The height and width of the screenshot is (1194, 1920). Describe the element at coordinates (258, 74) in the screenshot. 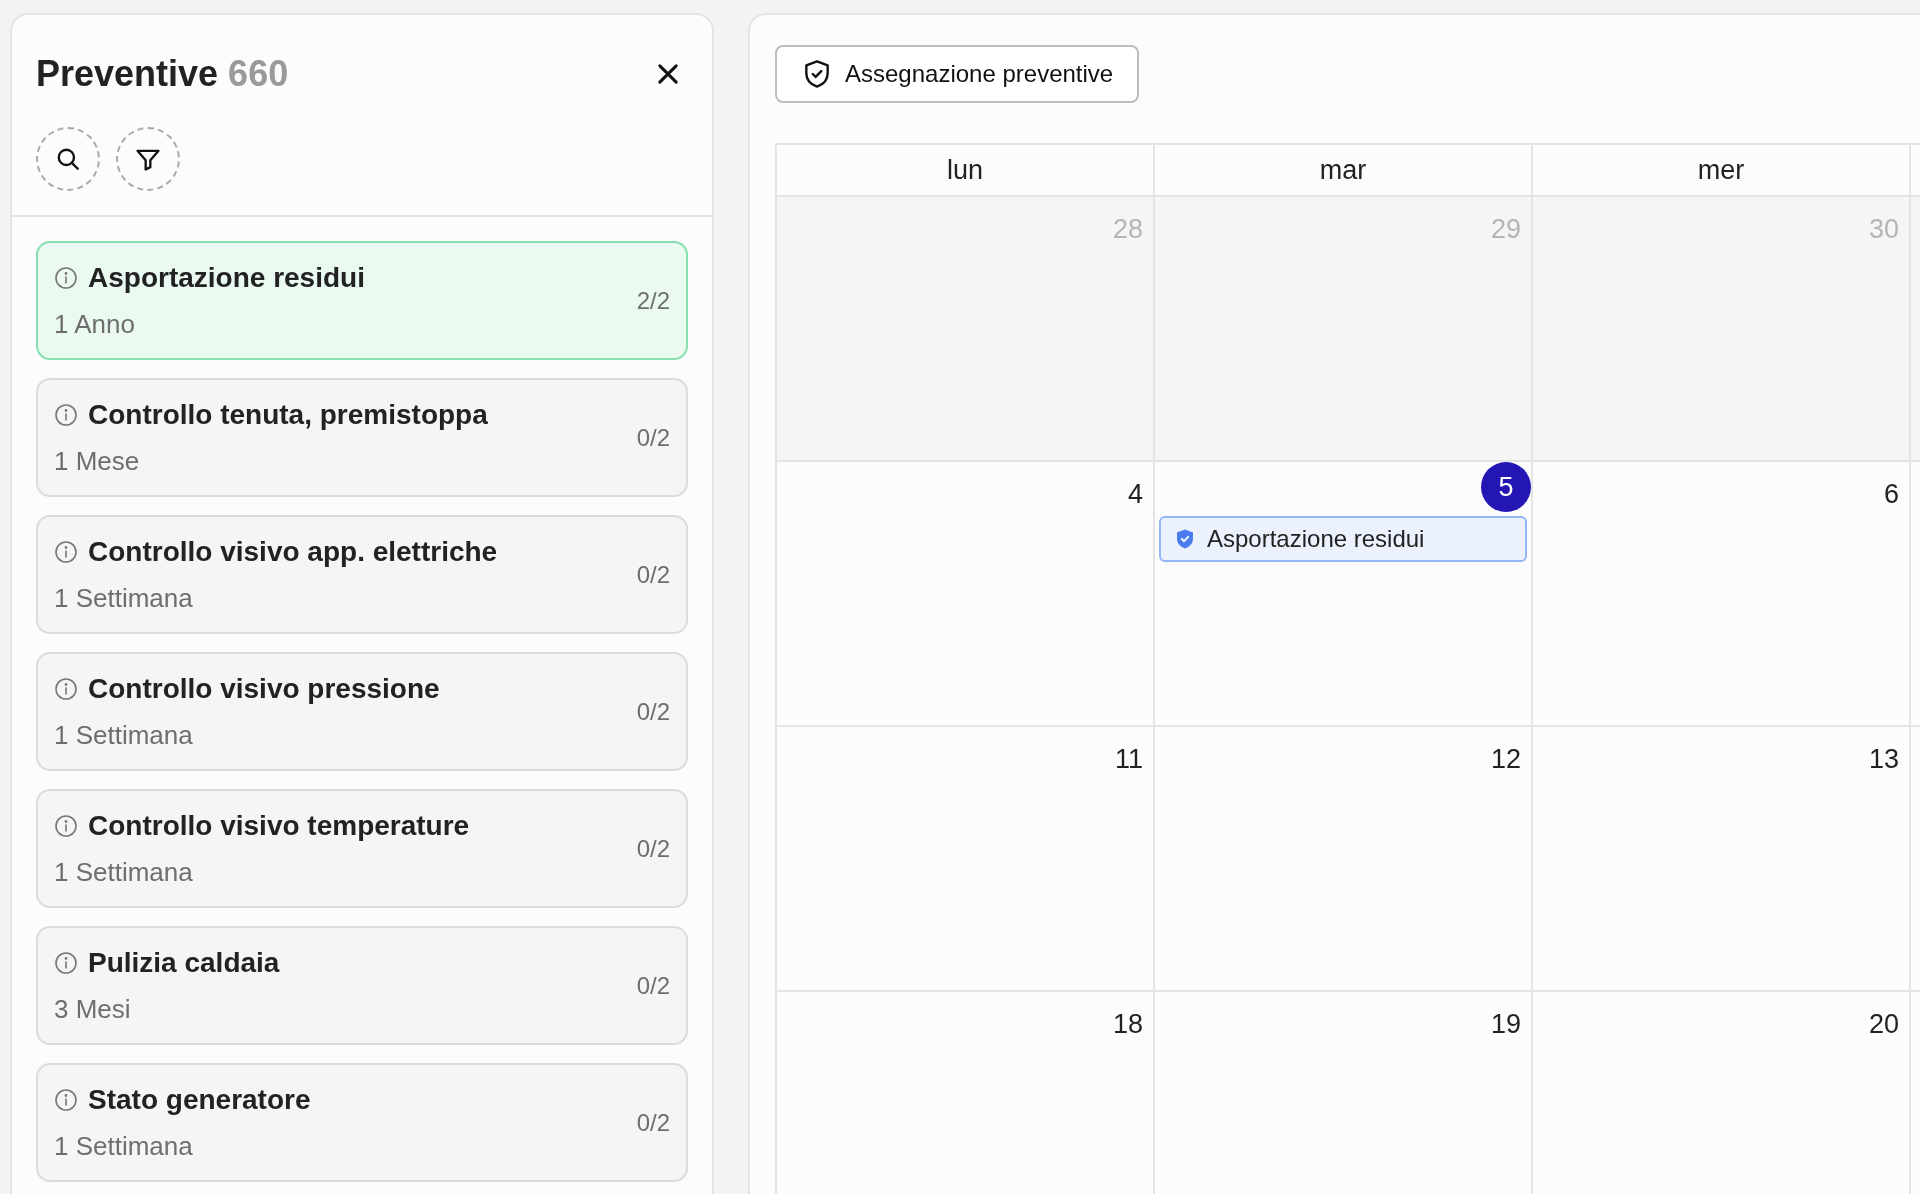

I see `item-count: 660` at that location.